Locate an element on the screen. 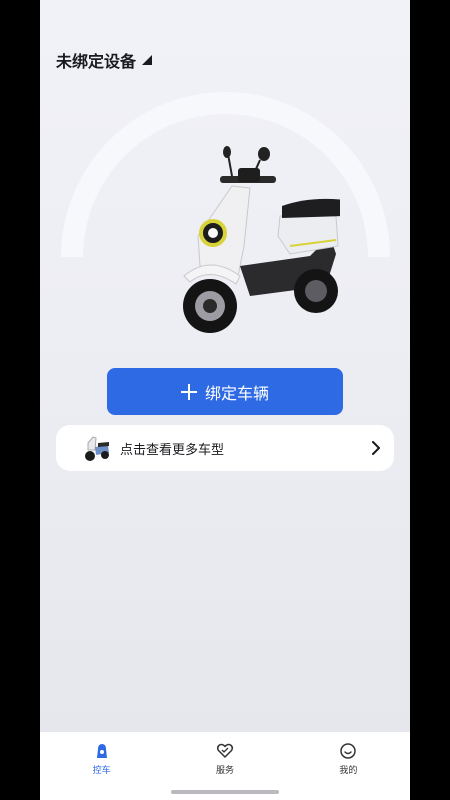  more-models-card: 点击查看更多车型 is located at coordinates (225, 448).